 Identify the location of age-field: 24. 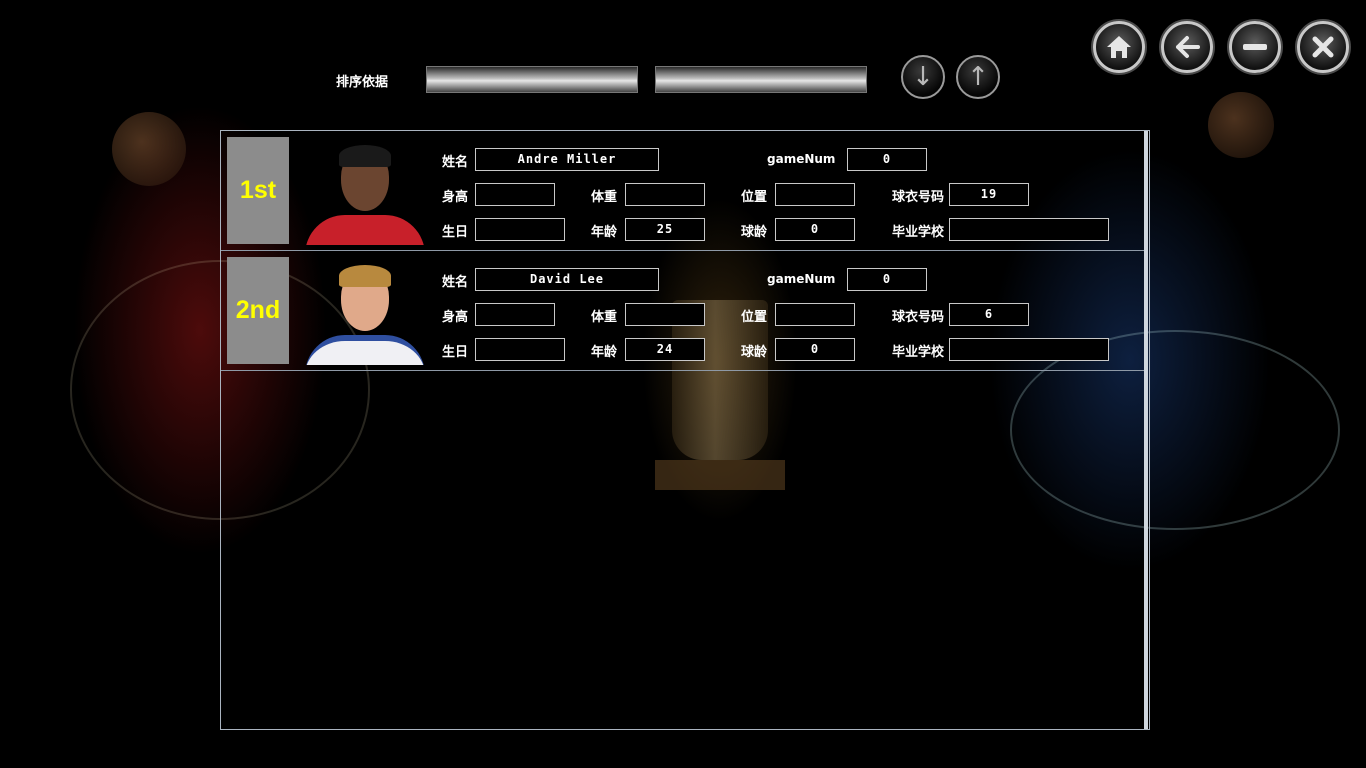
(665, 349).